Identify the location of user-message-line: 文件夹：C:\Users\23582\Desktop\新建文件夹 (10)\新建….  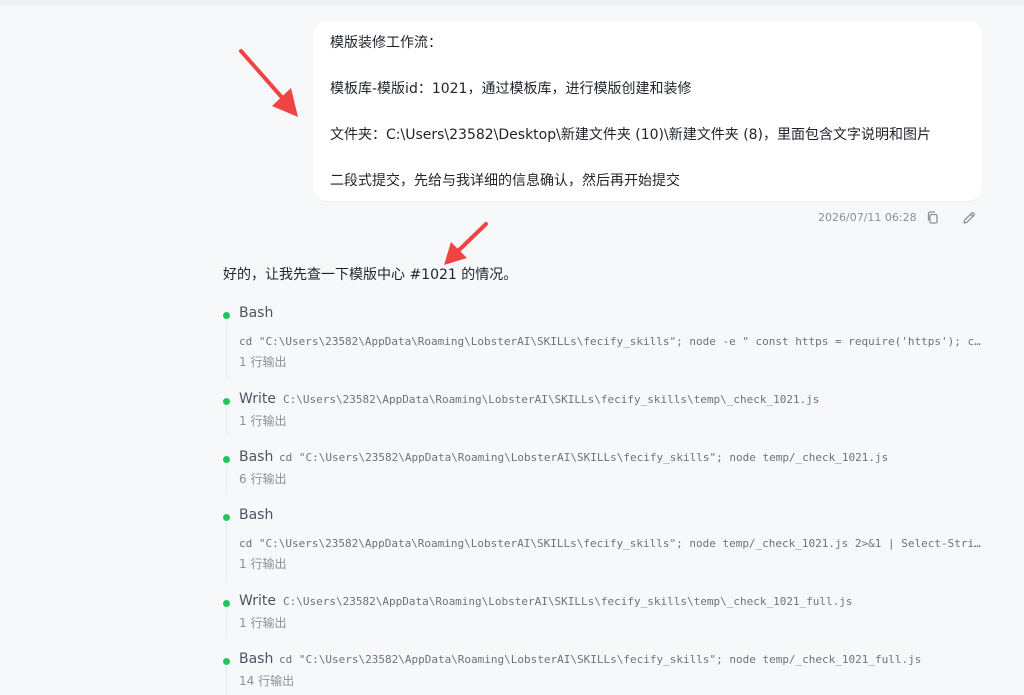
(631, 135).